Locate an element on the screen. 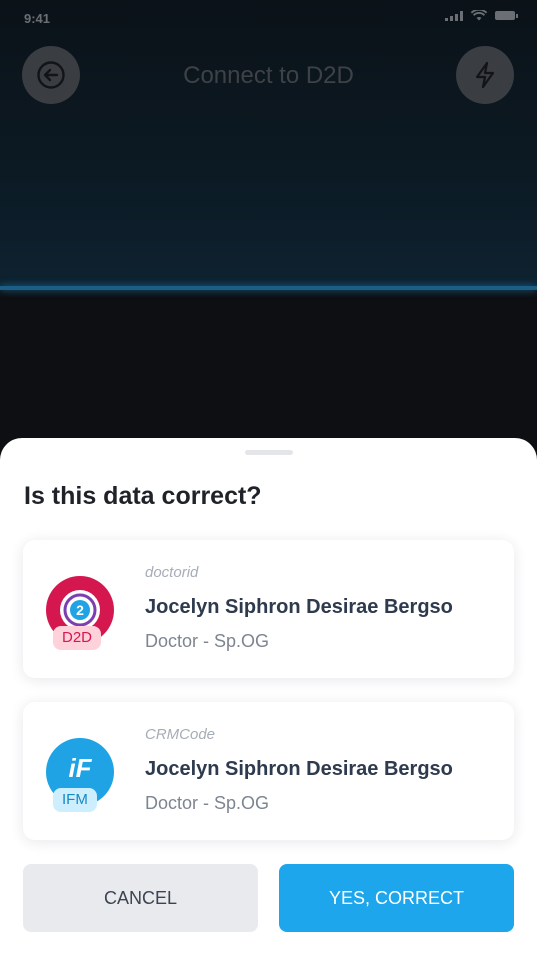 Image resolution: width=537 pixels, height=956 pixels. lightning-icon is located at coordinates (485, 75).